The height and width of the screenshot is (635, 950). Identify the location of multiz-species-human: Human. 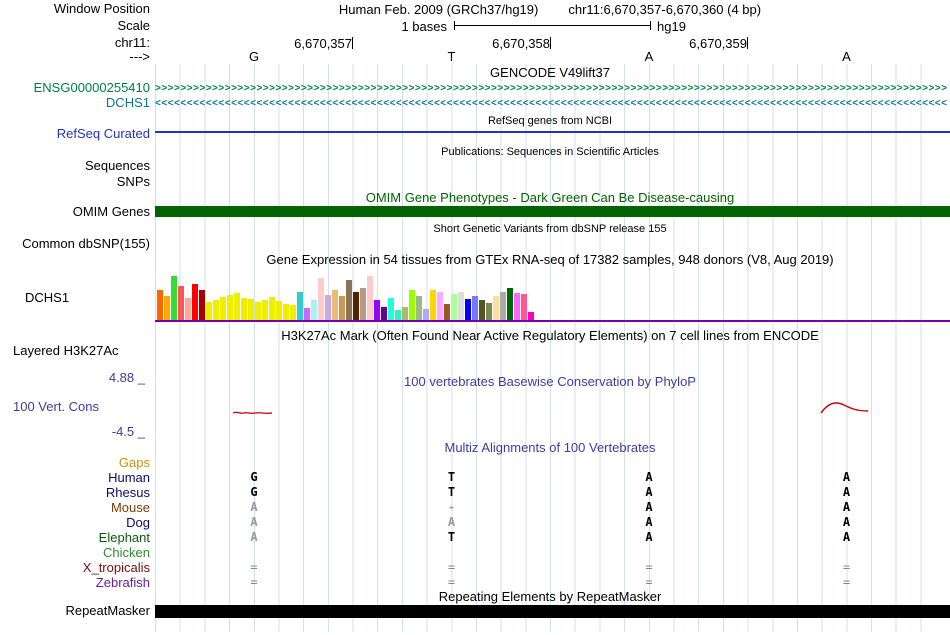
(75, 477).